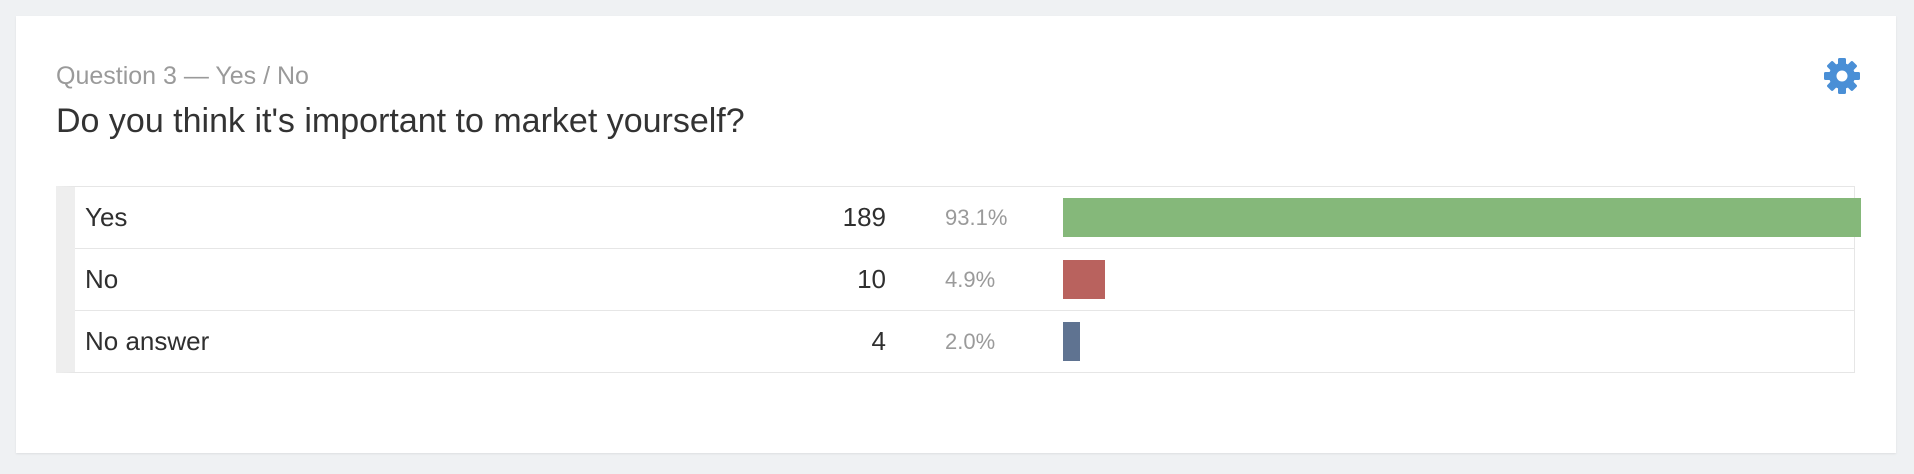  What do you see at coordinates (102, 279) in the screenshot?
I see `answer-label: No` at bounding box center [102, 279].